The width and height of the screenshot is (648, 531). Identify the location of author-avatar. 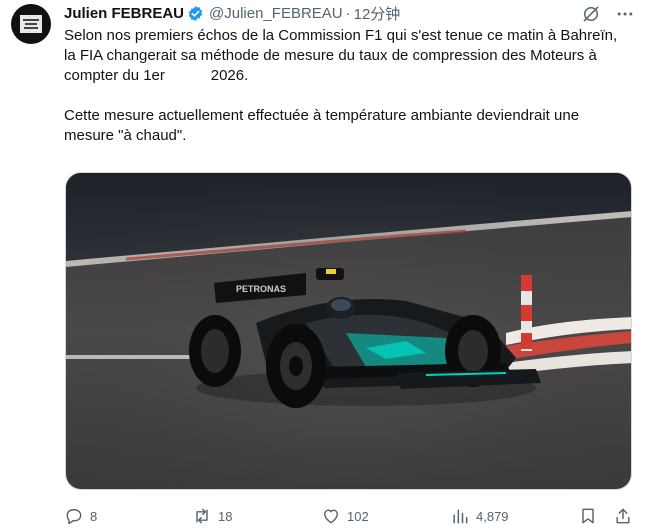
(31, 24).